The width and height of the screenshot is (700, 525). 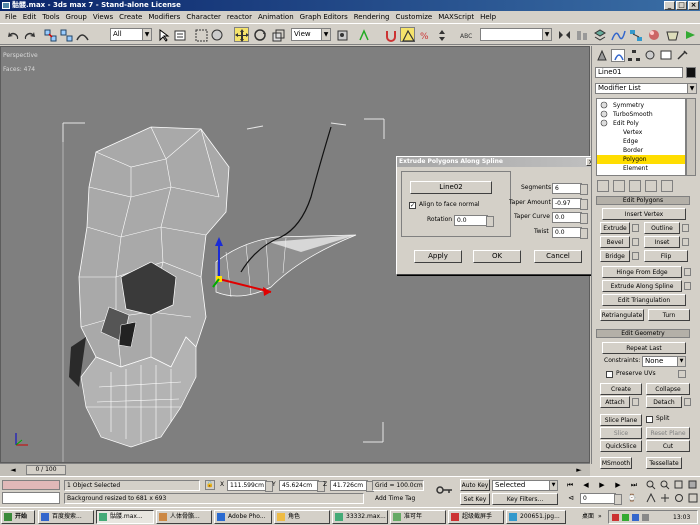 What do you see at coordinates (653, 34) in the screenshot?
I see `material-editor-icon` at bounding box center [653, 34].